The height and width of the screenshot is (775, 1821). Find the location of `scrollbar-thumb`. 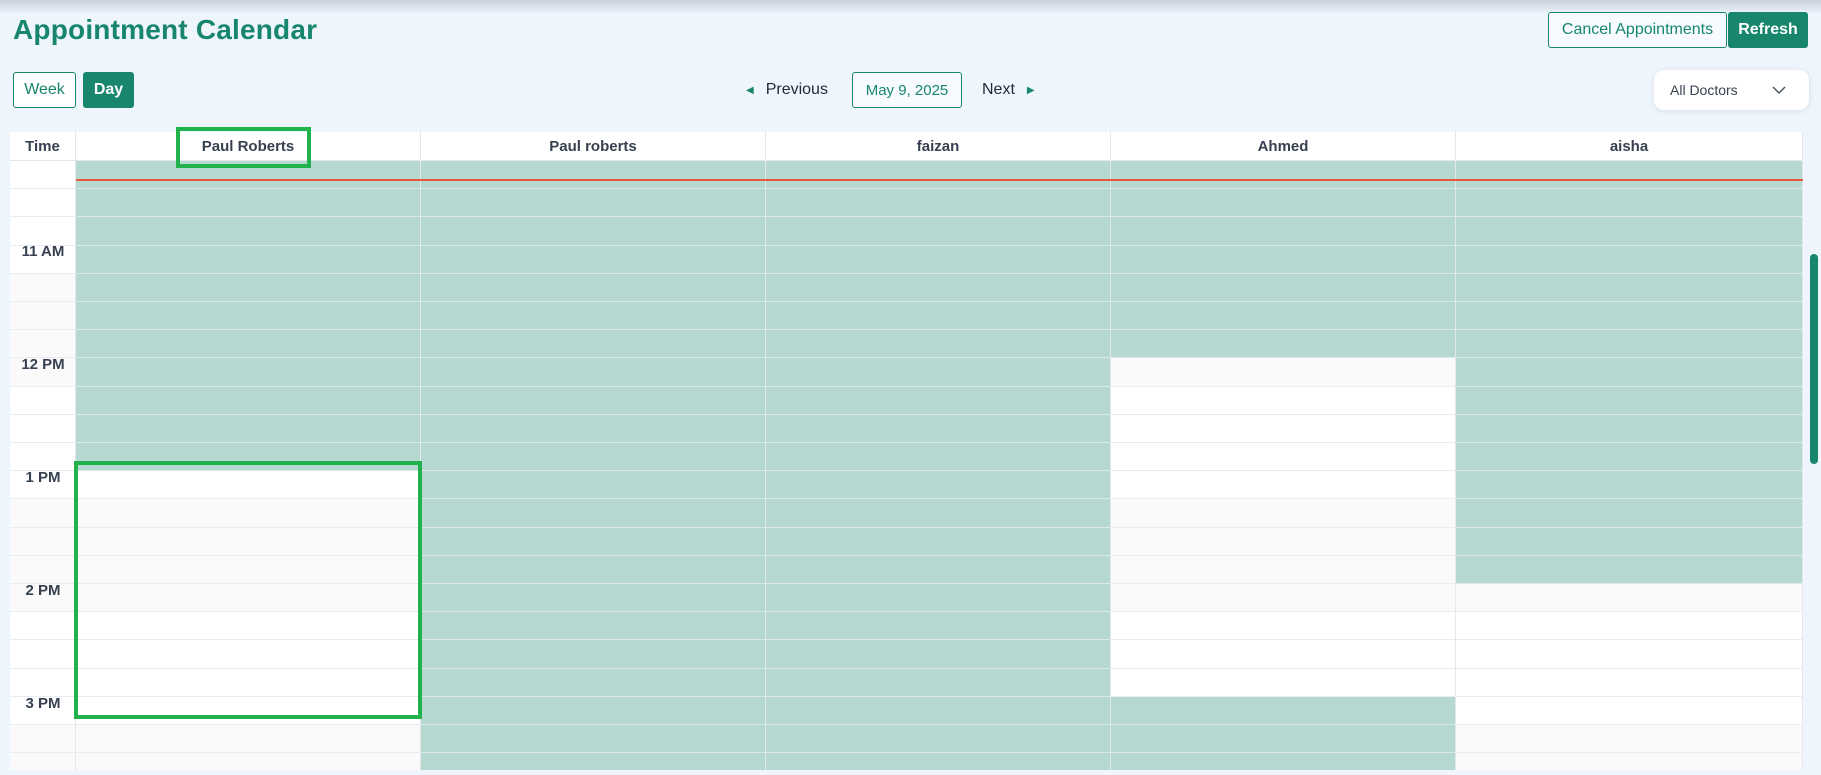

scrollbar-thumb is located at coordinates (1814, 359).